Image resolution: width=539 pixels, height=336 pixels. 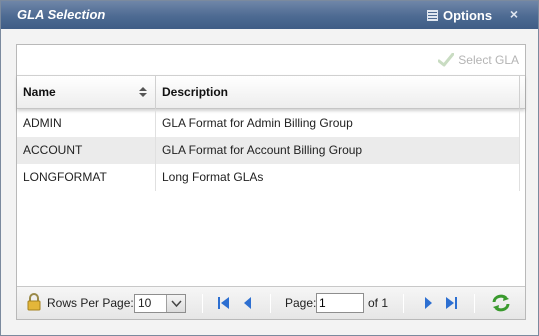 I want to click on cell-name: ACCOUNT, so click(x=86, y=150).